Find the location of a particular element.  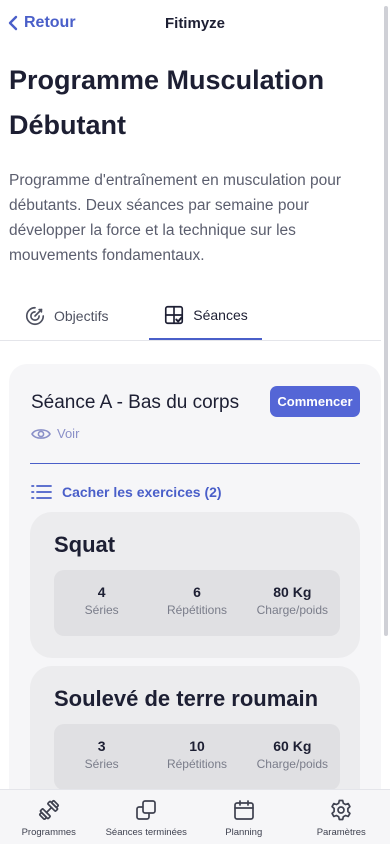

gear-icon is located at coordinates (341, 810).